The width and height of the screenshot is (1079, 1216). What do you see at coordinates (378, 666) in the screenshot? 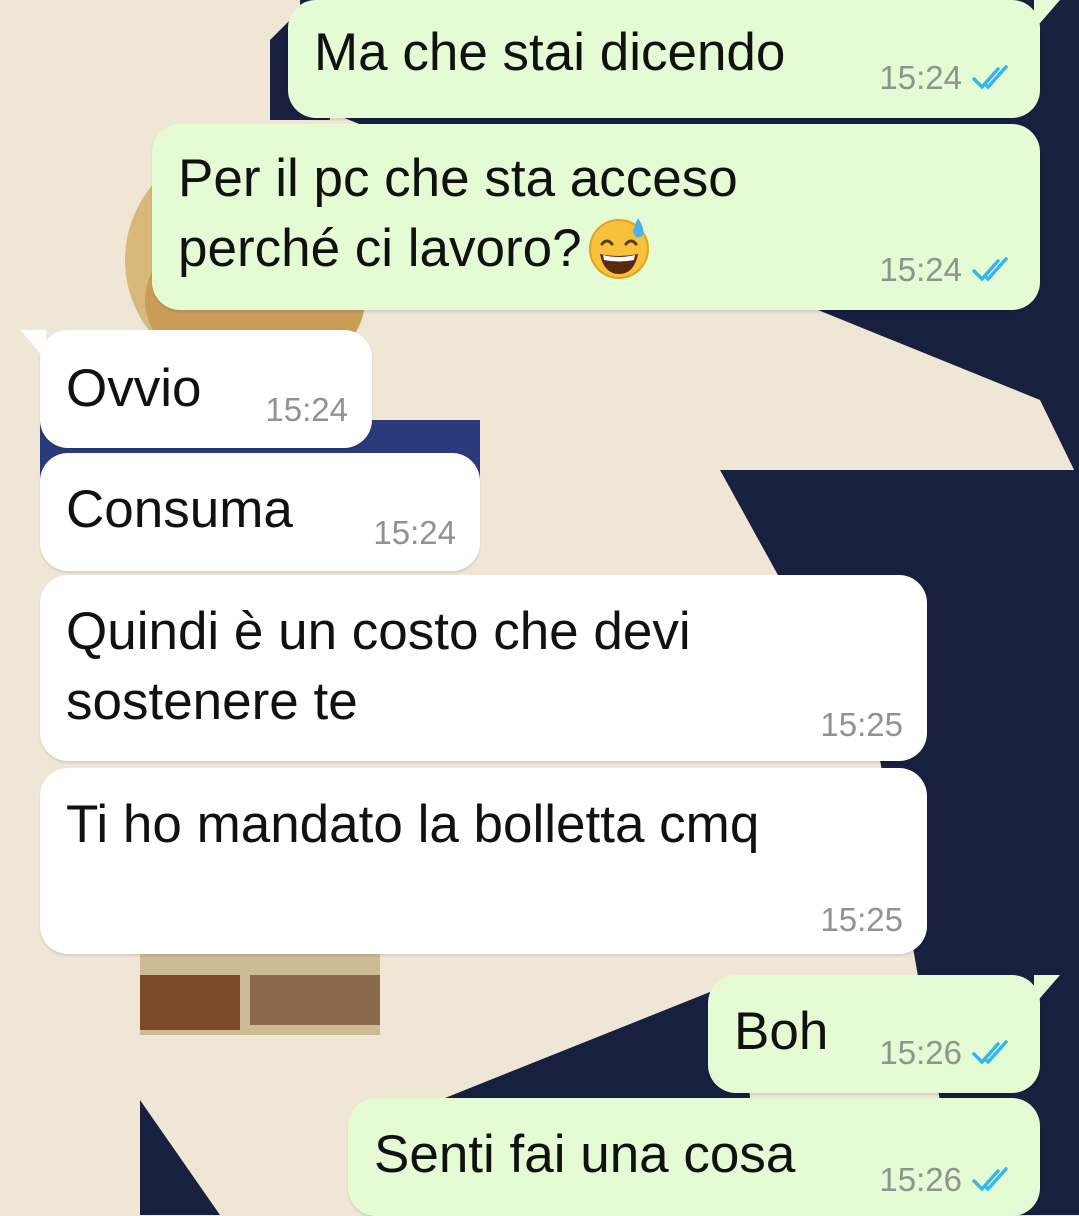
I see `message-text: Quindi è un costo che devi sostenere te` at bounding box center [378, 666].